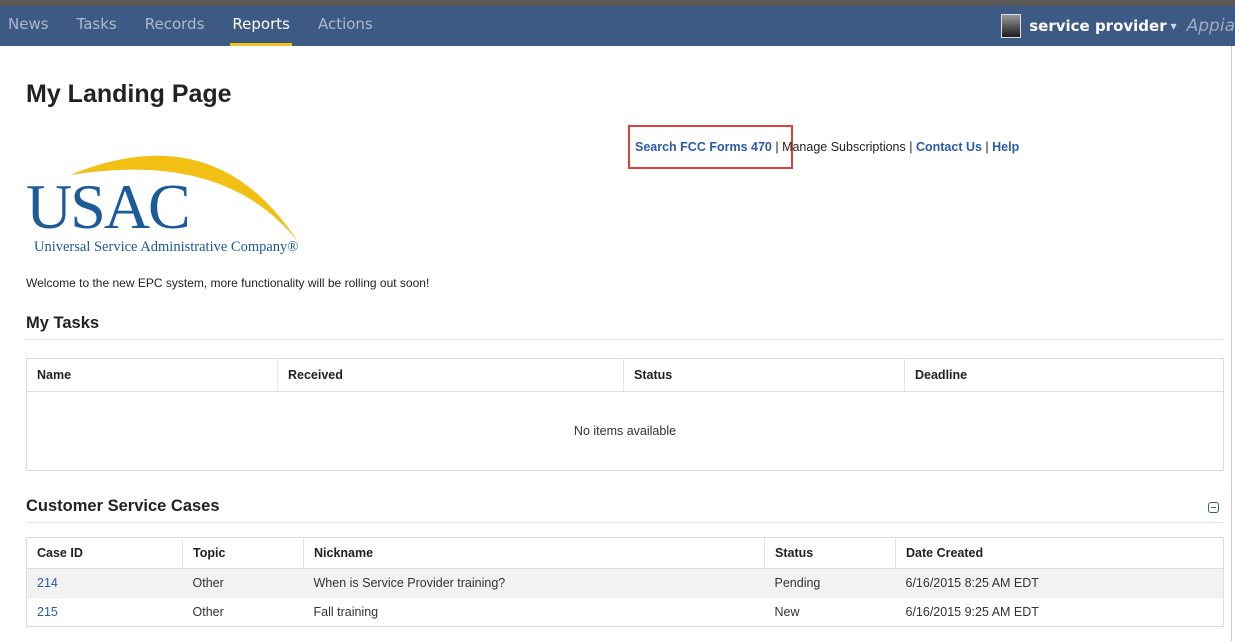  I want to click on chevron-down-icon: ▾, so click(1174, 26).